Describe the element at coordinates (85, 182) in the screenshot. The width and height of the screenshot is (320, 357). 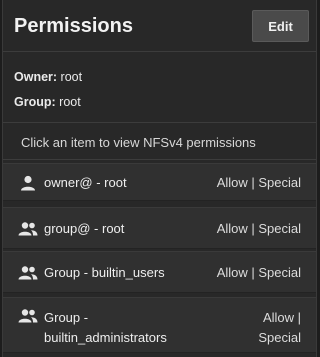
I see `acl-item-label: owner@ - root` at that location.